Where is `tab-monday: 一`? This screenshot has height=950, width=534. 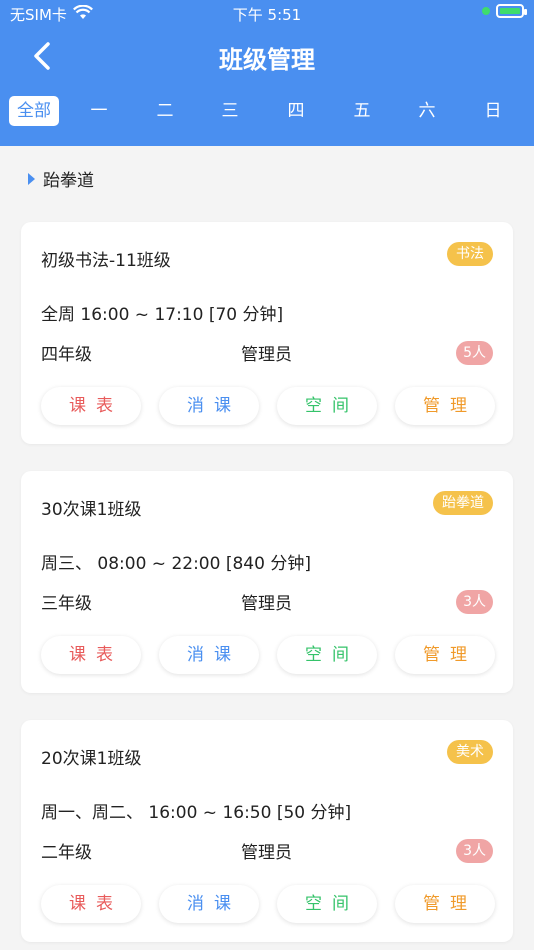 tab-monday: 一 is located at coordinates (99, 111).